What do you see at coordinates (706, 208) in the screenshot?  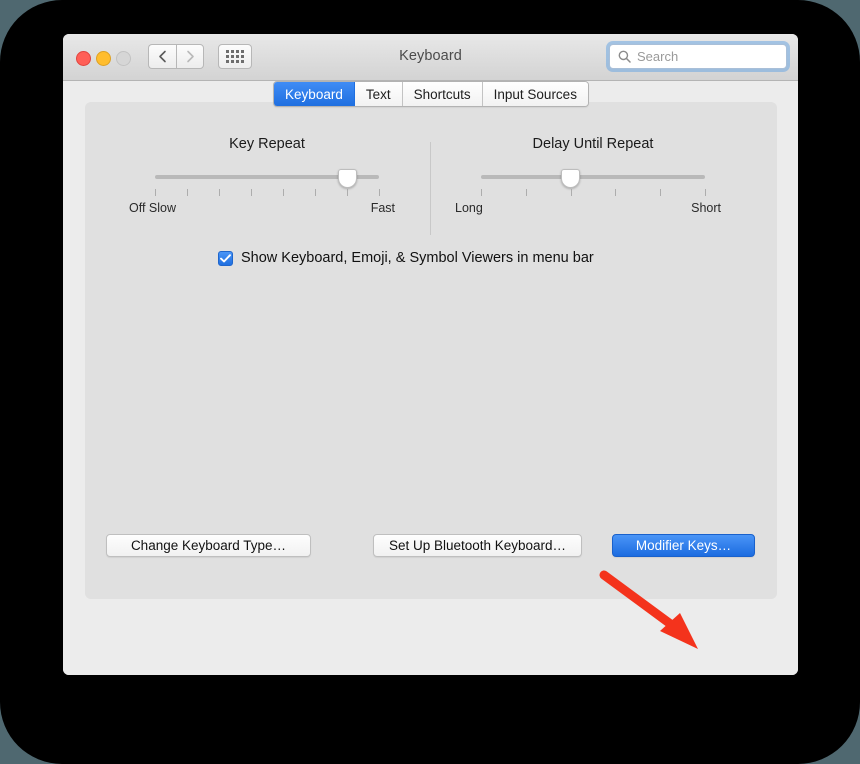 I see `delay-until-repeat-right-label: Short` at bounding box center [706, 208].